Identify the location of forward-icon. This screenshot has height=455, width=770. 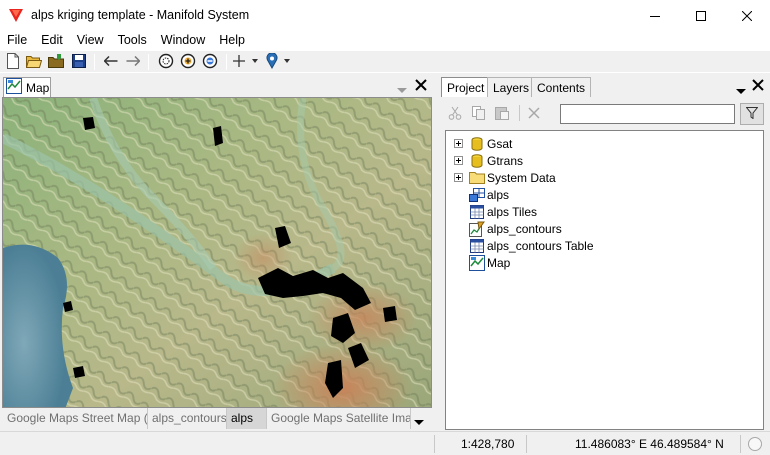
(133, 62).